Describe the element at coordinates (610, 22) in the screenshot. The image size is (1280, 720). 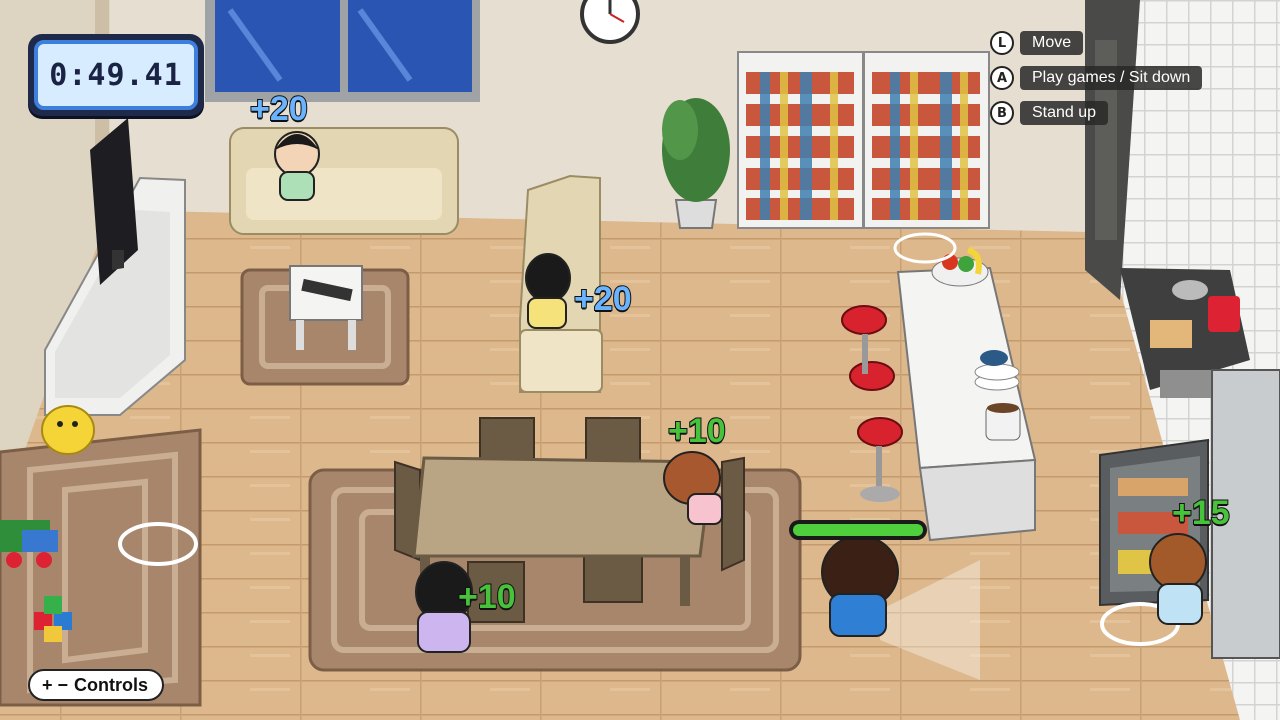
I see `wall-clock` at that location.